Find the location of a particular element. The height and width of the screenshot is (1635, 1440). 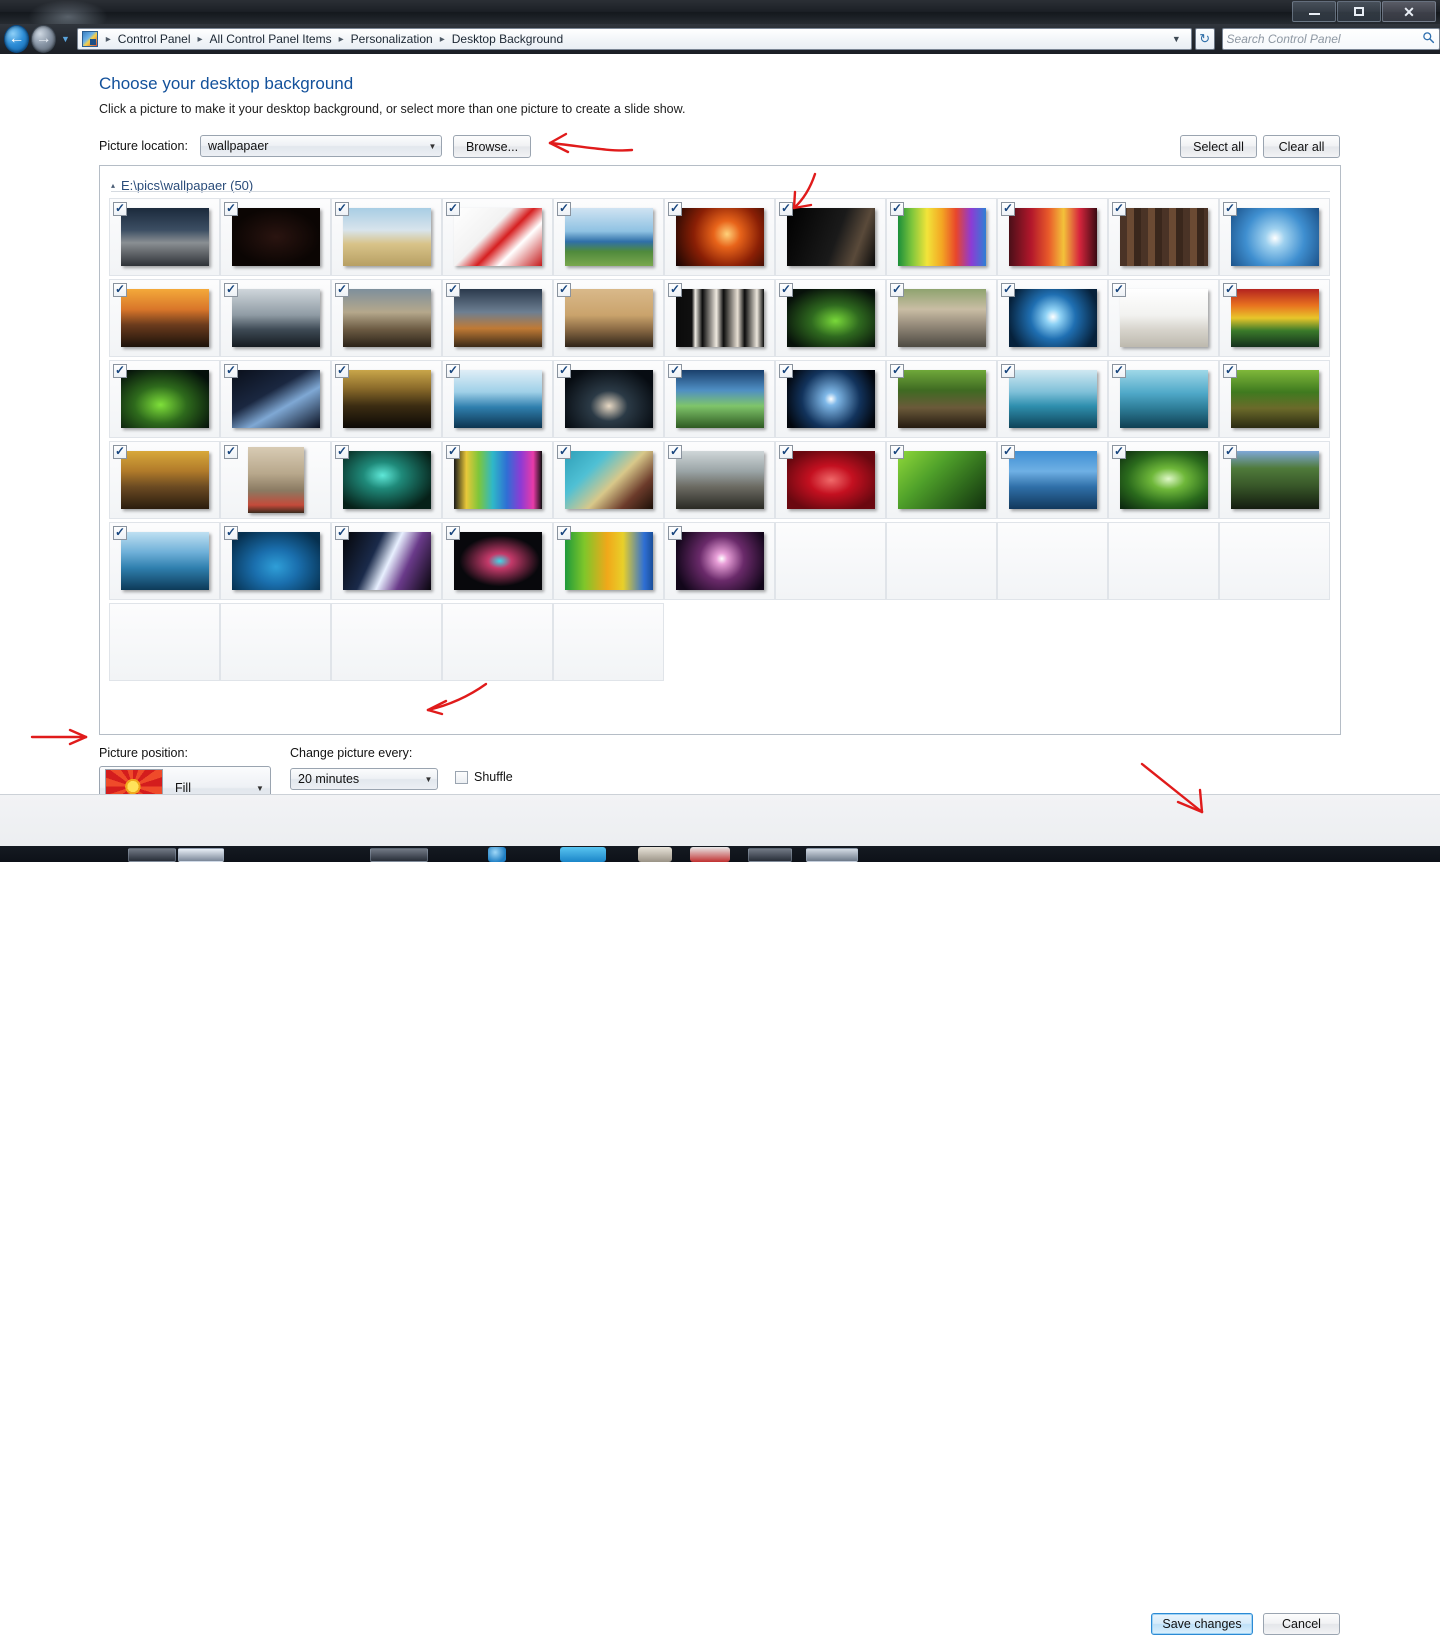

collapse-caret-icon: ▴ is located at coordinates (113, 185).